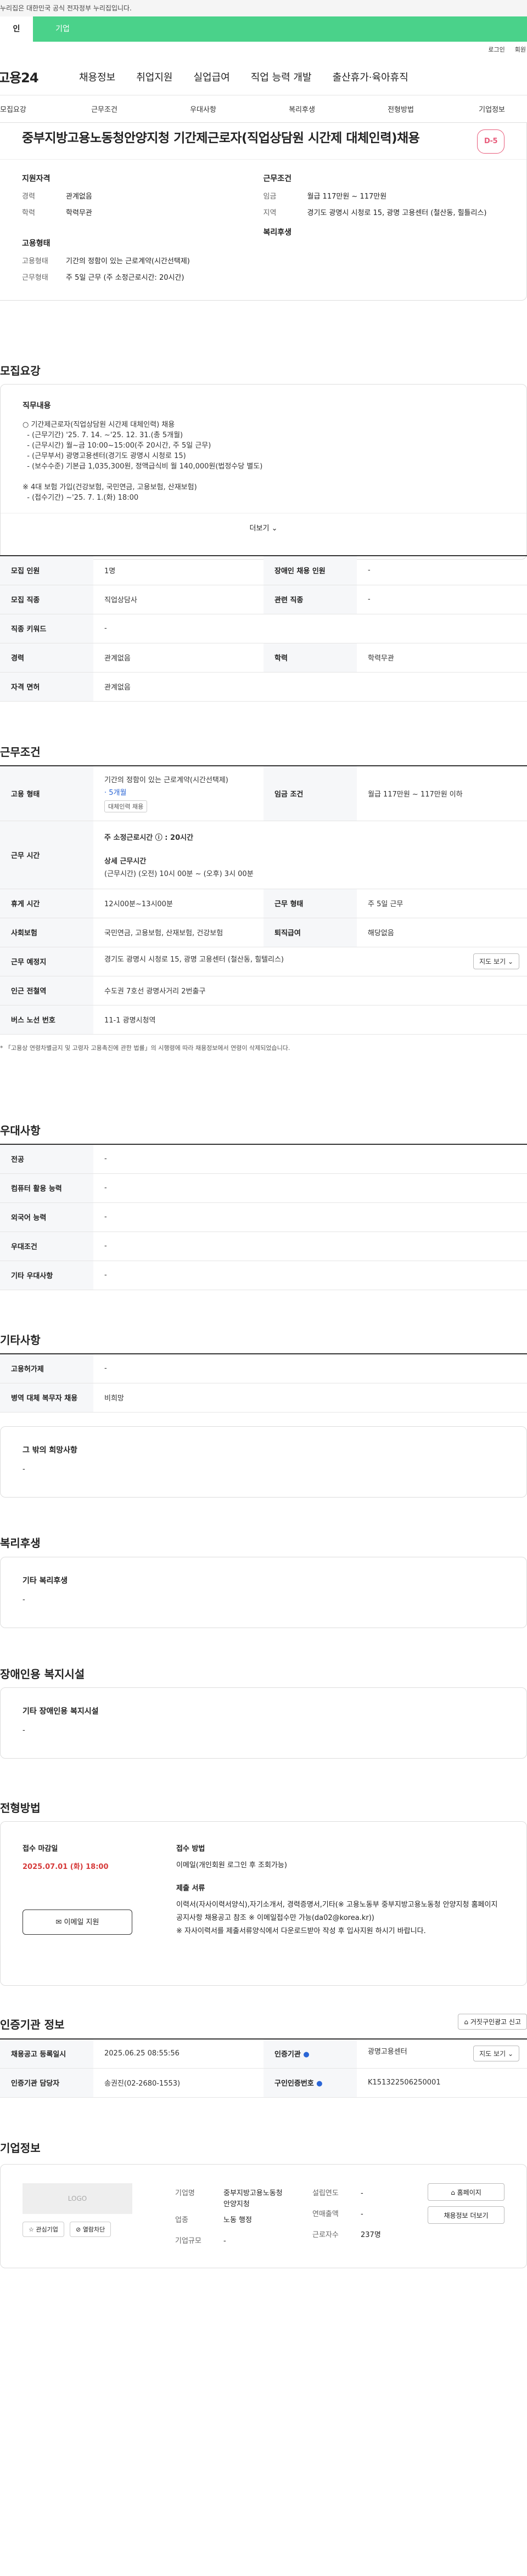 The height and width of the screenshot is (2576, 527). What do you see at coordinates (466, 2192) in the screenshot?
I see `homepage-button: ⌂ 홈페이지` at bounding box center [466, 2192].